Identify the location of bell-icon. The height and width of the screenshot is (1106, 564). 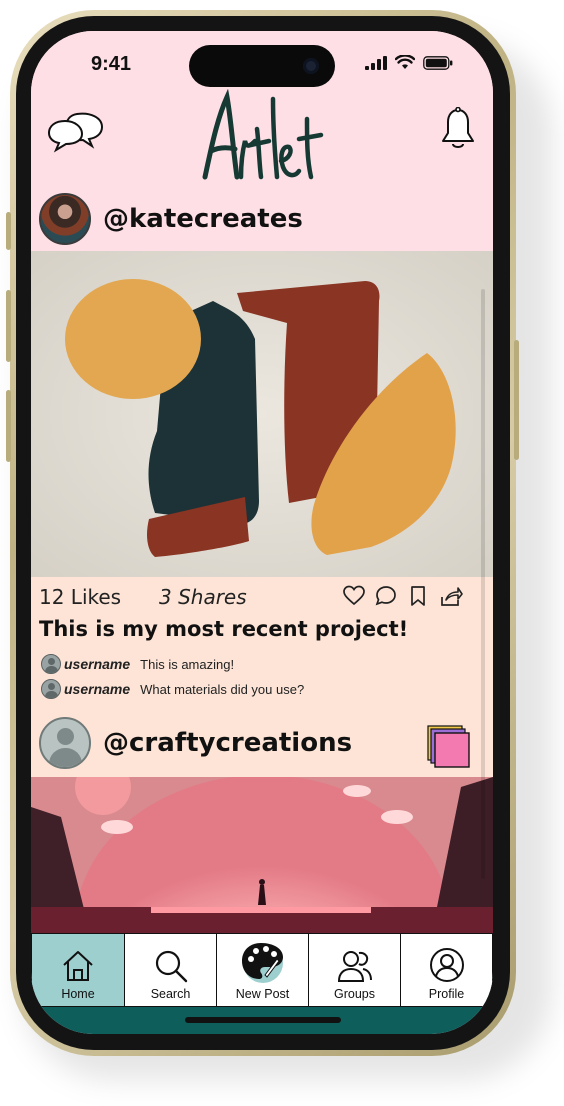
(458, 129).